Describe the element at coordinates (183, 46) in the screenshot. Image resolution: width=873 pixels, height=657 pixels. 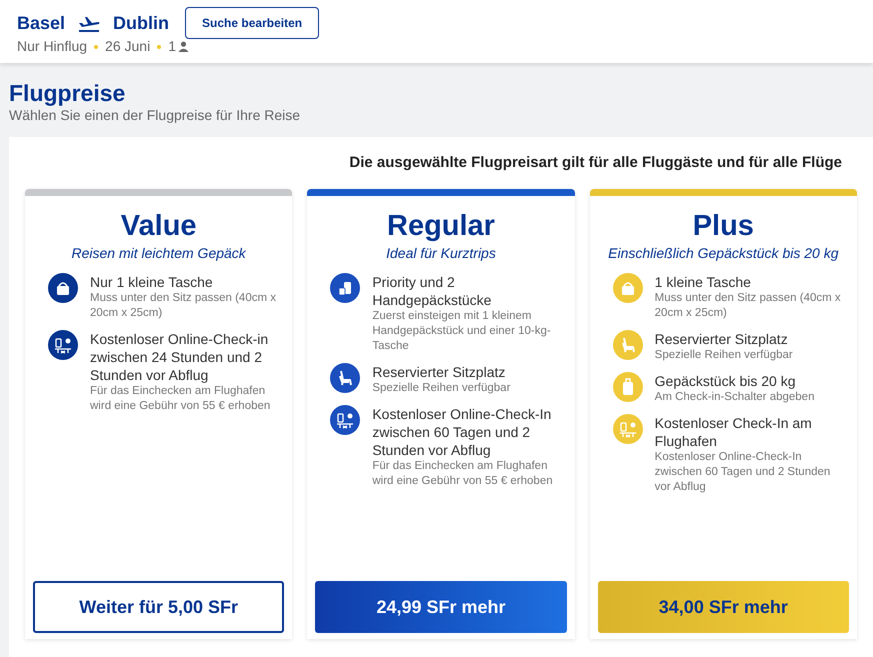
I see `person-icon` at that location.